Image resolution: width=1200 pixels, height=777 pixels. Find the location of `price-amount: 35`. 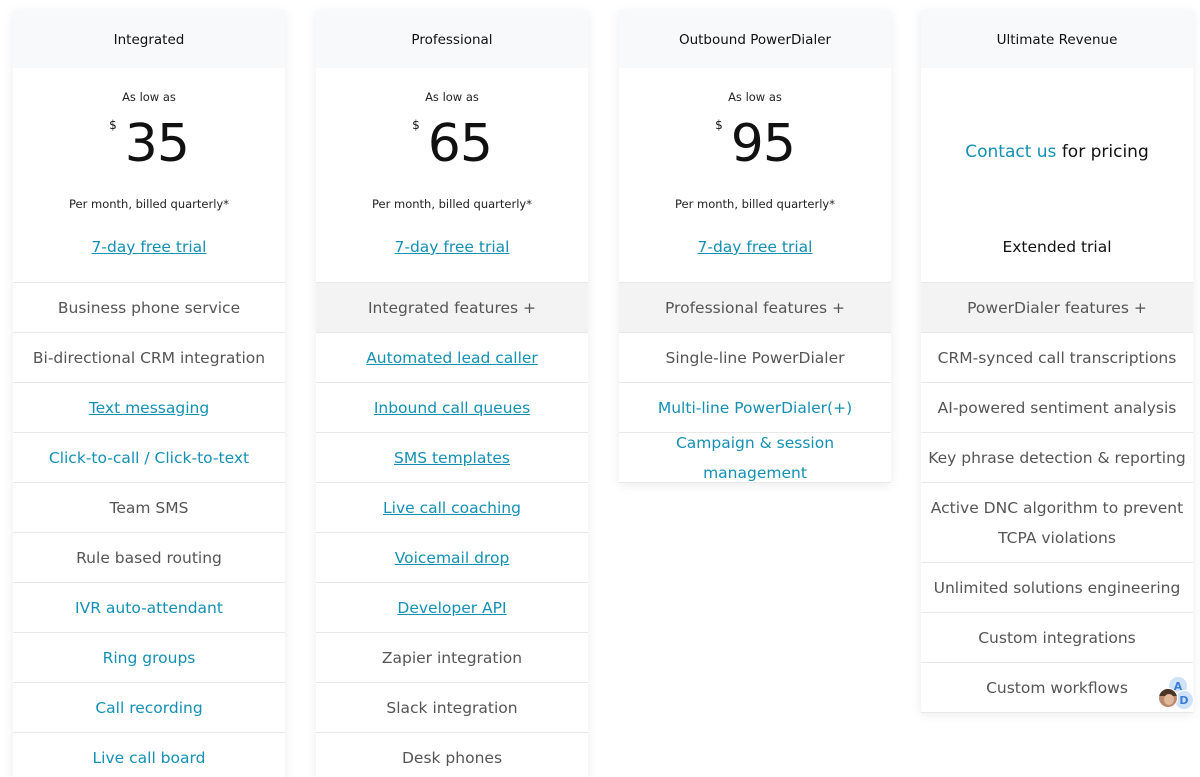

price-amount: 35 is located at coordinates (157, 144).